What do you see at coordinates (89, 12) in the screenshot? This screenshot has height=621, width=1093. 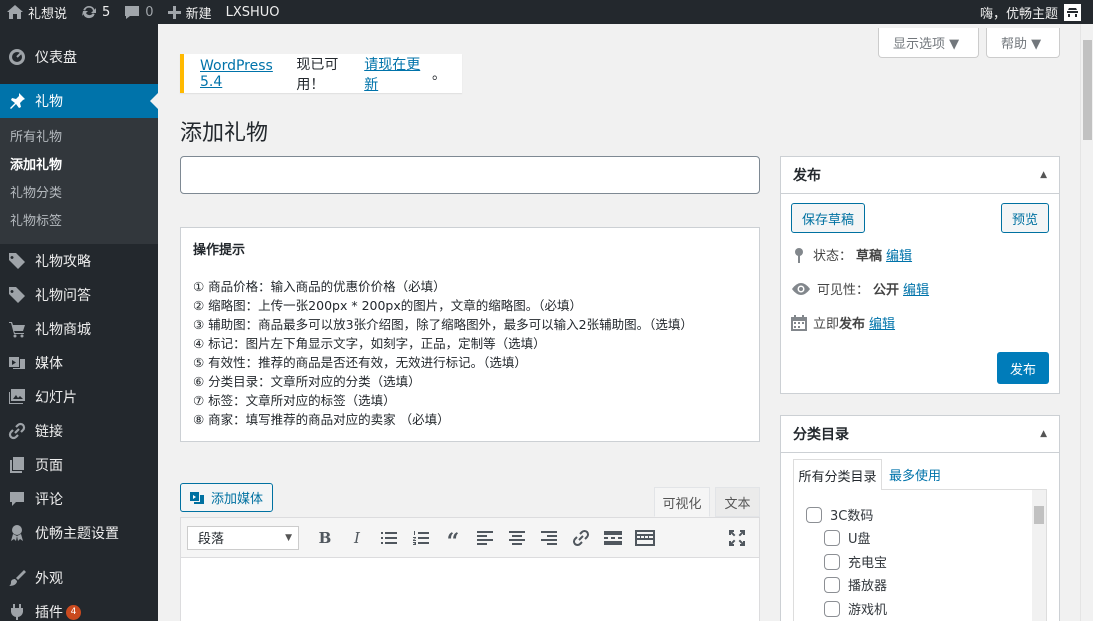 I see `update-icon` at bounding box center [89, 12].